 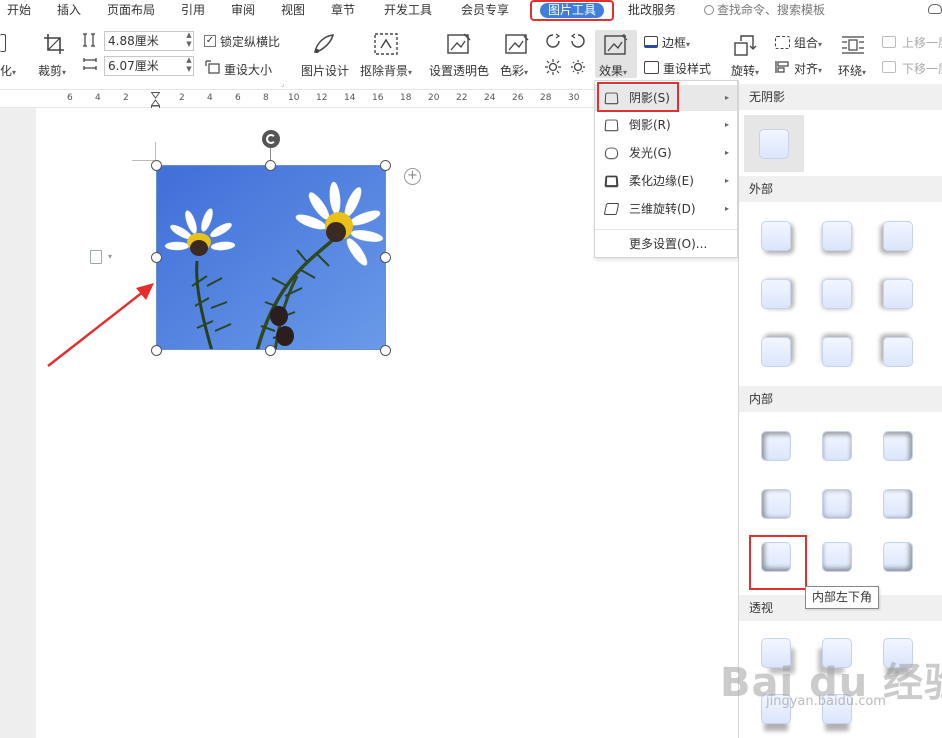 I want to click on contrast-up-icon, so click(x=553, y=67).